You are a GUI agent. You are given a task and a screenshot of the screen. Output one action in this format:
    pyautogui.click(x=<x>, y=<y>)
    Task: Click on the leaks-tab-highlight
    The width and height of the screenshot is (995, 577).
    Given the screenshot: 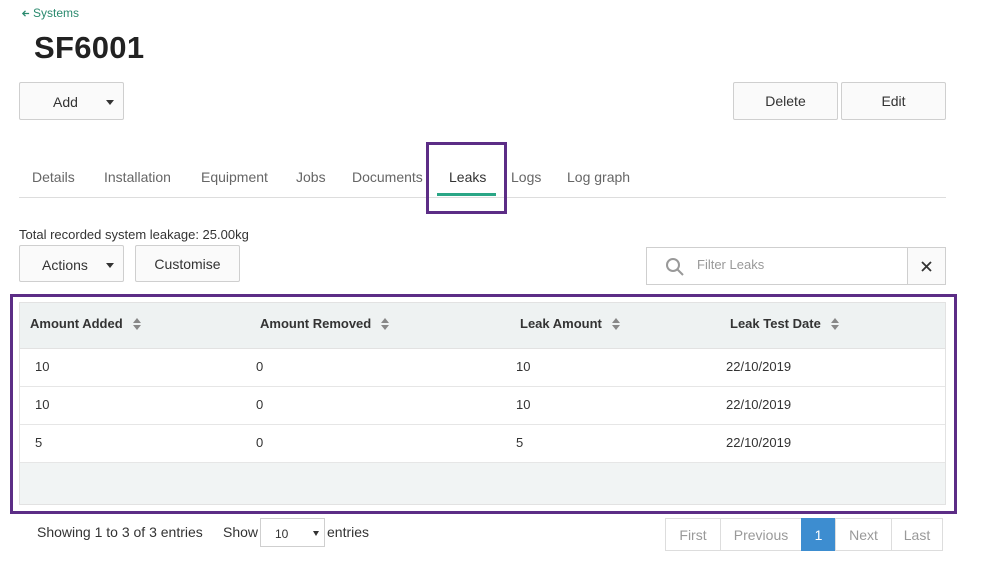 What is the action you would take?
    pyautogui.click(x=466, y=178)
    